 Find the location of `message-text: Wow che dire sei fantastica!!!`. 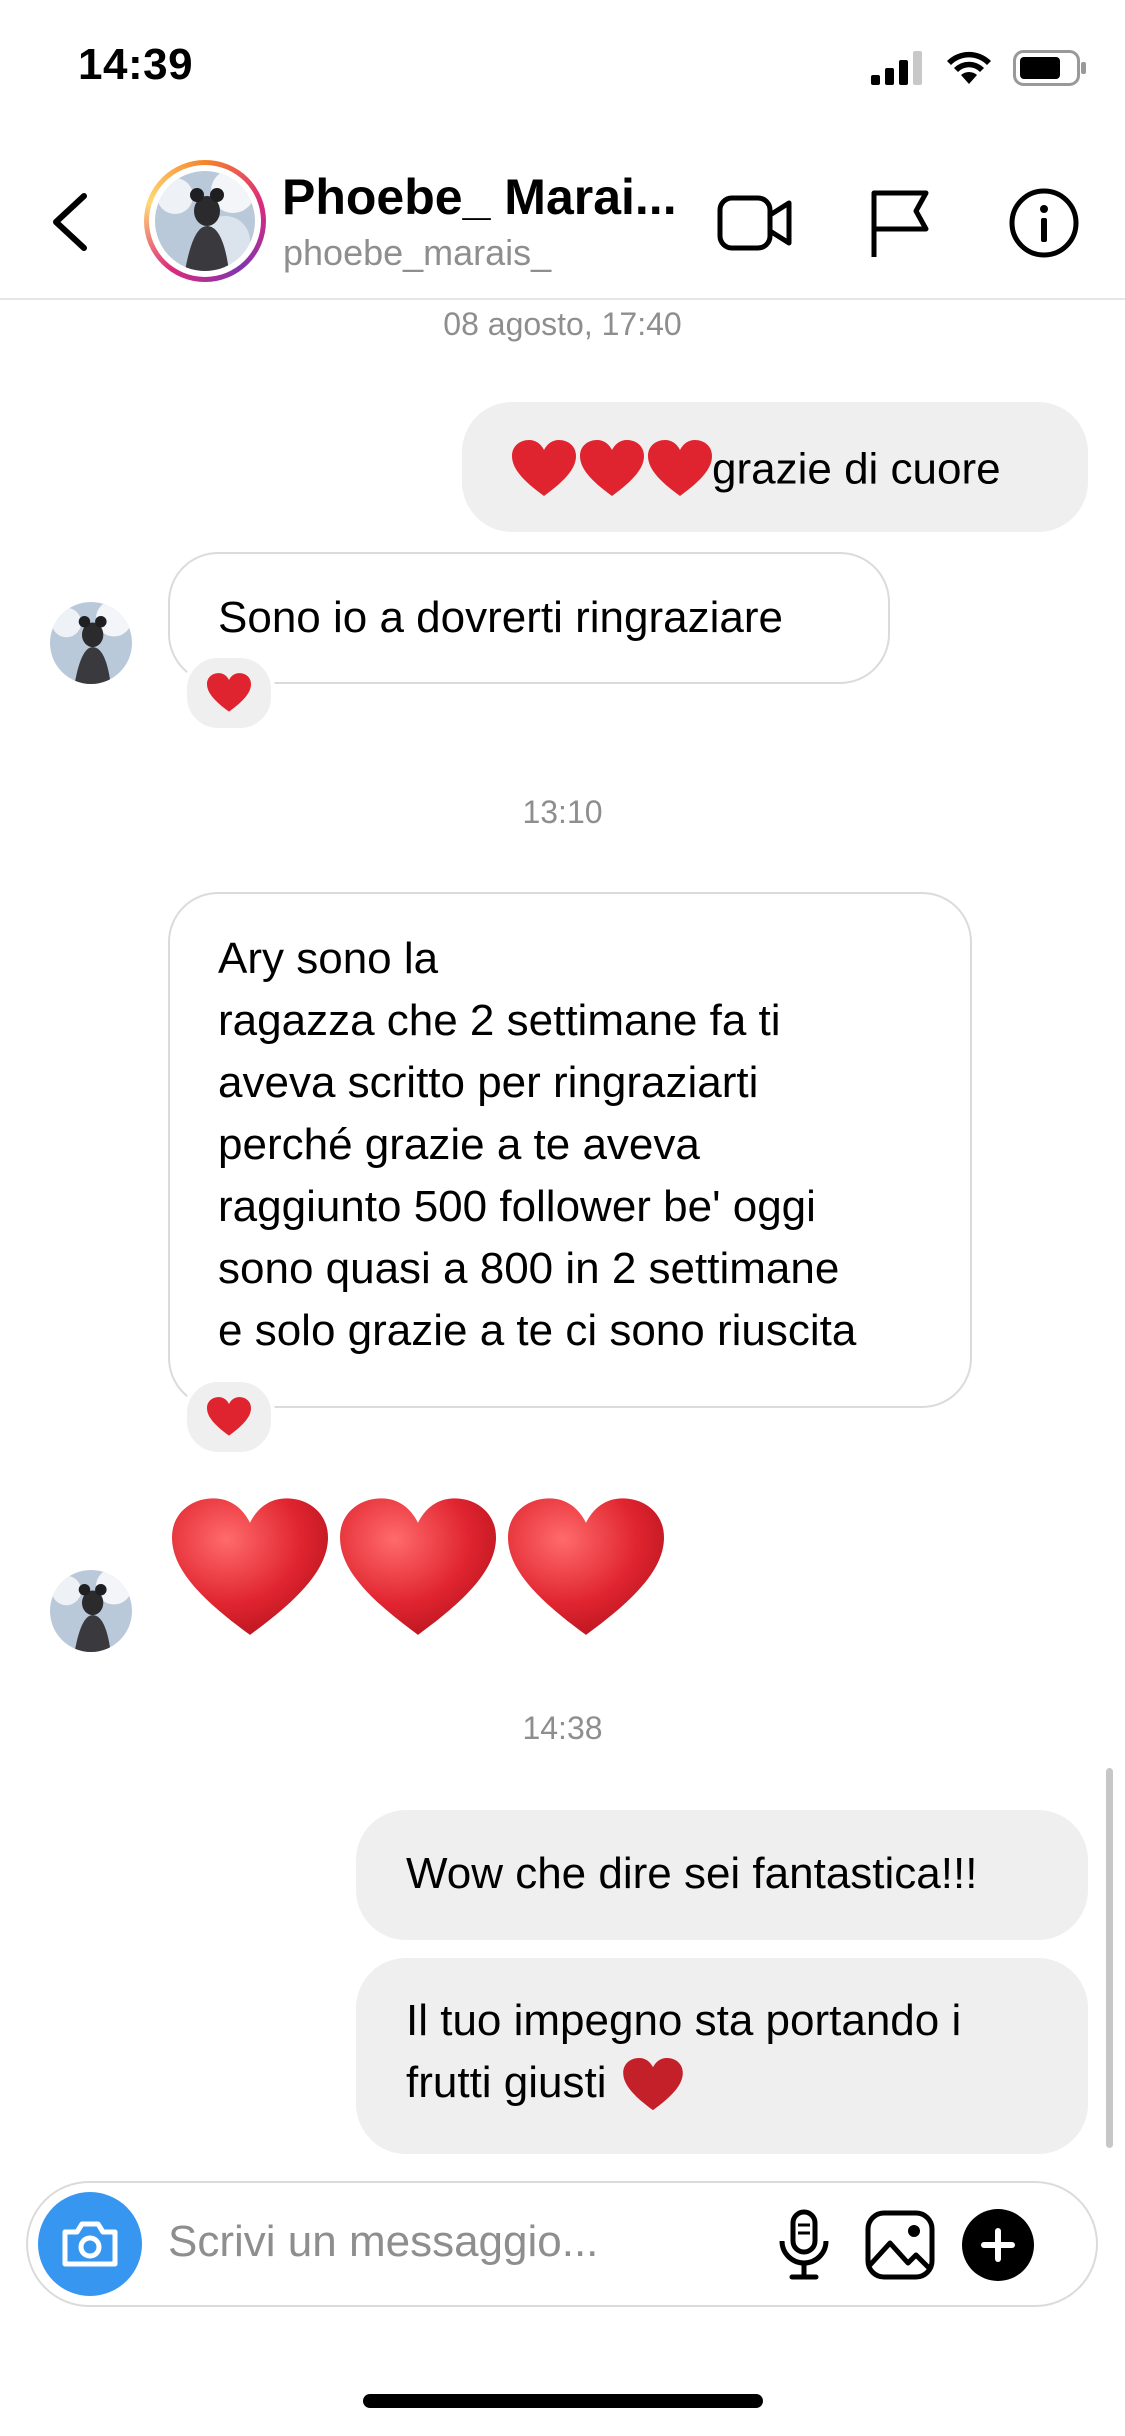

message-text: Wow che dire sei fantastica!!! is located at coordinates (692, 1873).